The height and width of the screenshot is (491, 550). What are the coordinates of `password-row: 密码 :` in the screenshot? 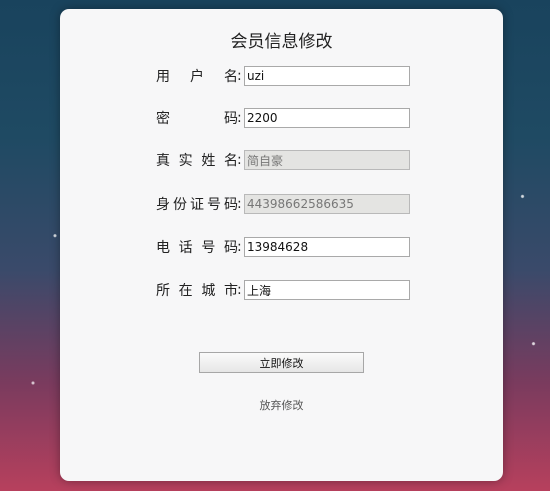 It's located at (283, 118).